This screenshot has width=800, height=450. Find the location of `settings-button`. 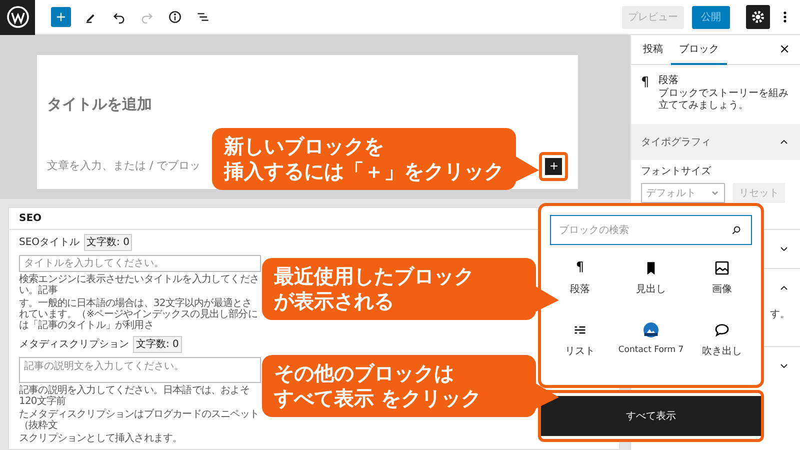

settings-button is located at coordinates (758, 17).